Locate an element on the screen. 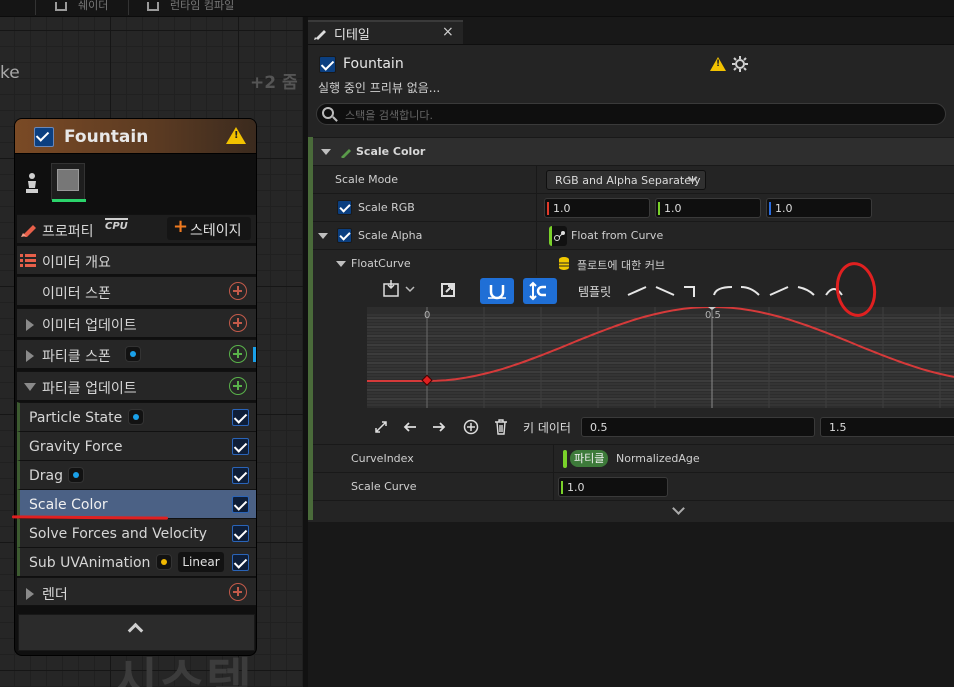 Image resolution: width=954 pixels, height=687 pixels. scale-rgb-b-field: 1.0 is located at coordinates (819, 208).